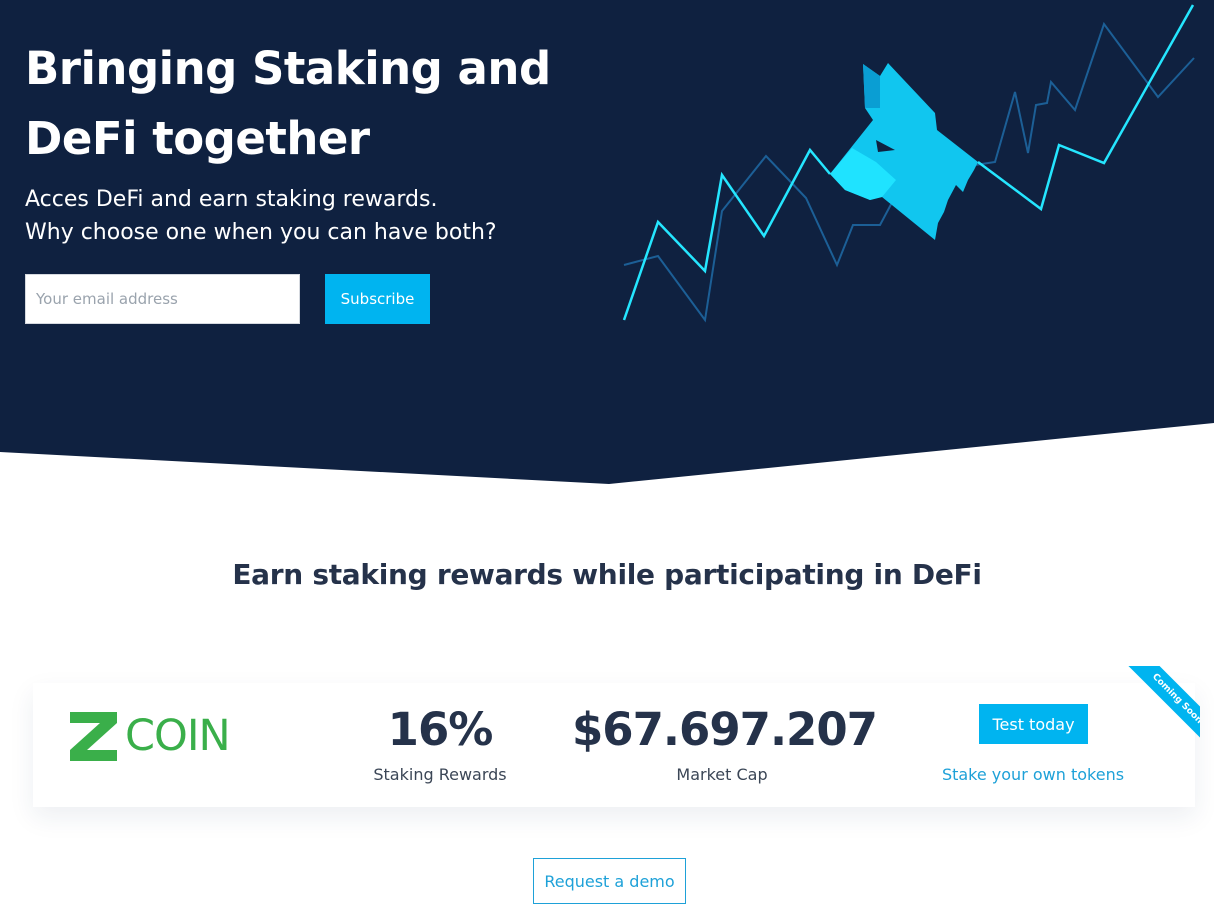 The image size is (1214, 924). I want to click on hero-title-line1: Bringing Staking and, so click(288, 68).